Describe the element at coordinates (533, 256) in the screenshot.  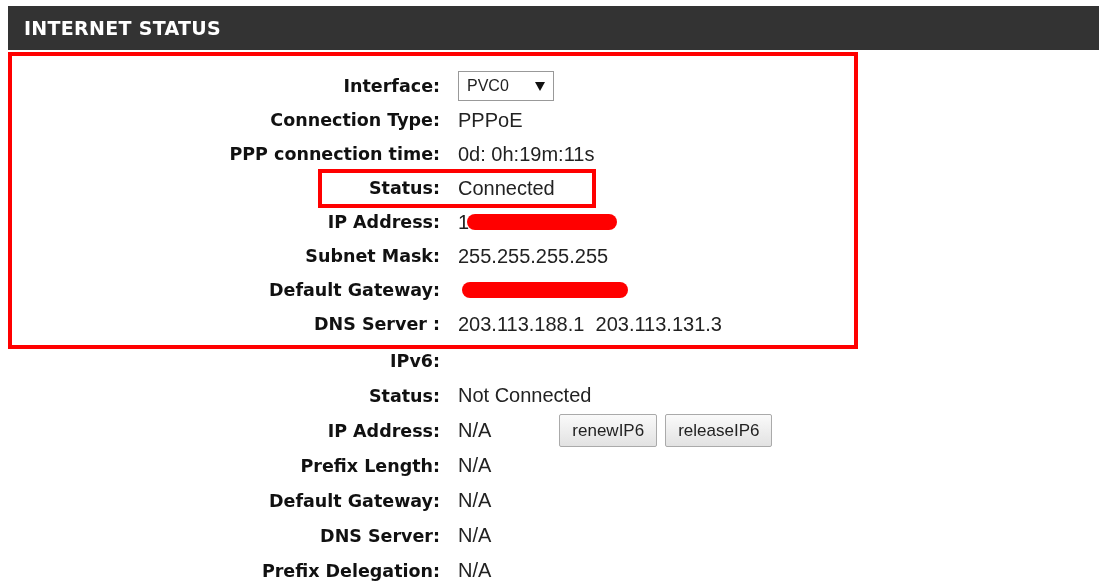
I see `field-value: 255.255.255.255` at that location.